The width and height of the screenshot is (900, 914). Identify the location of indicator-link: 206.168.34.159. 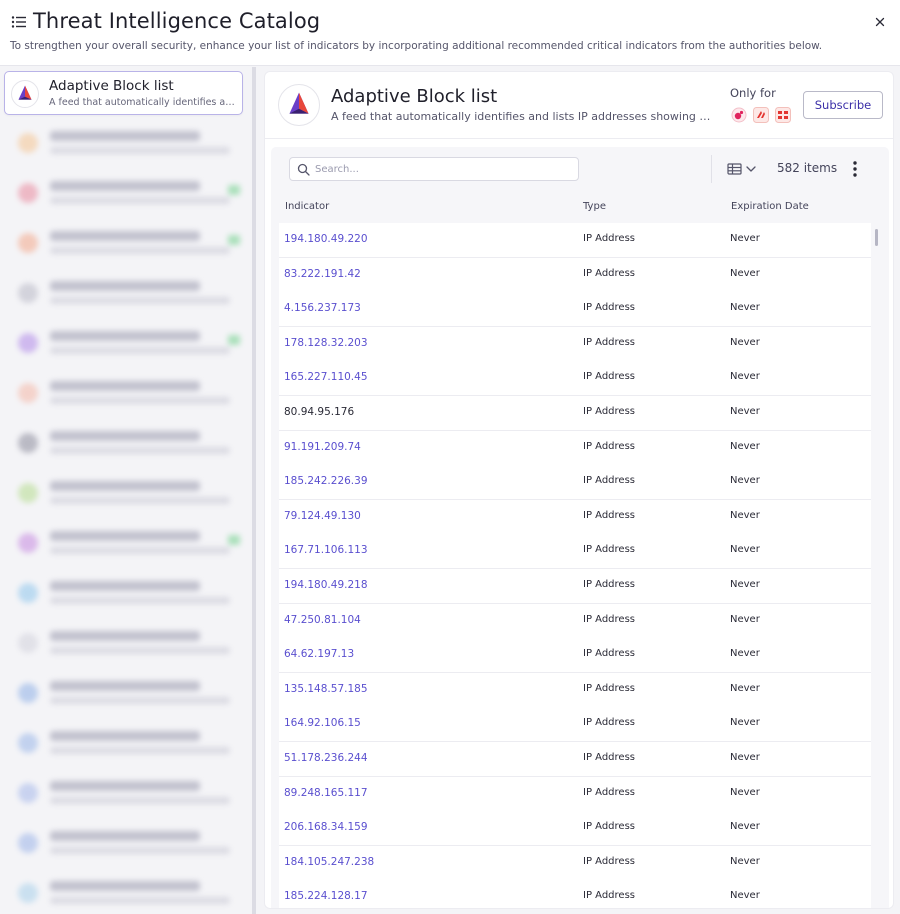
(326, 827).